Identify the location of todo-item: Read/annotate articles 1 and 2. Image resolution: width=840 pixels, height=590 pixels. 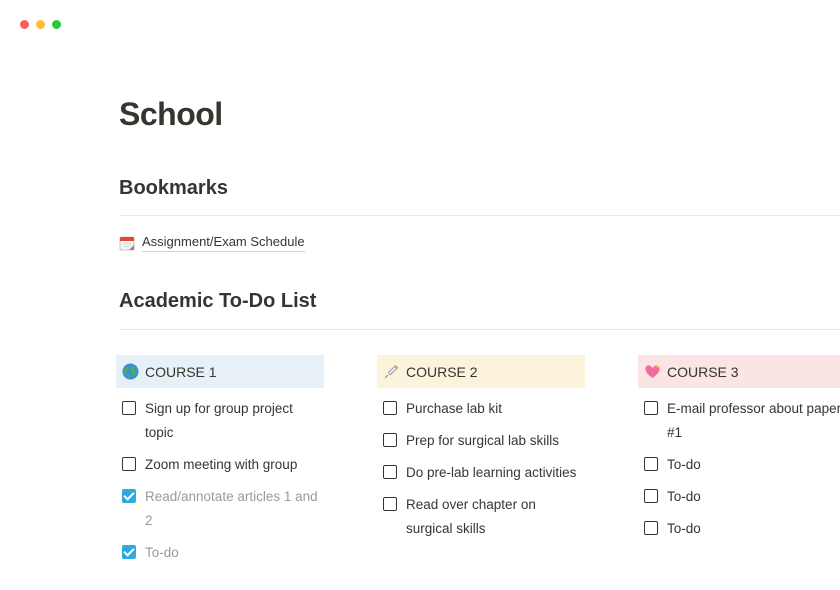
(231, 509).